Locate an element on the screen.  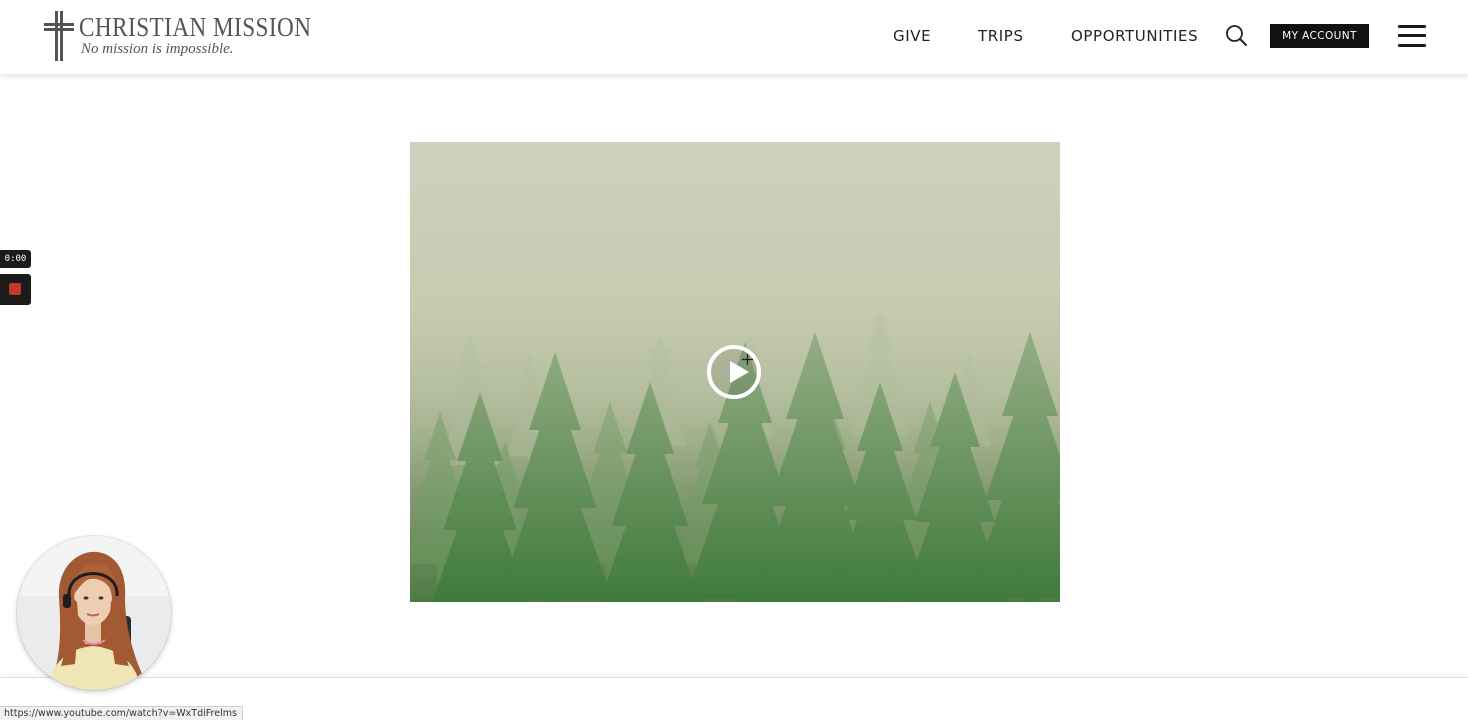
my-account-button: MY ACCOUNT is located at coordinates (1319, 36).